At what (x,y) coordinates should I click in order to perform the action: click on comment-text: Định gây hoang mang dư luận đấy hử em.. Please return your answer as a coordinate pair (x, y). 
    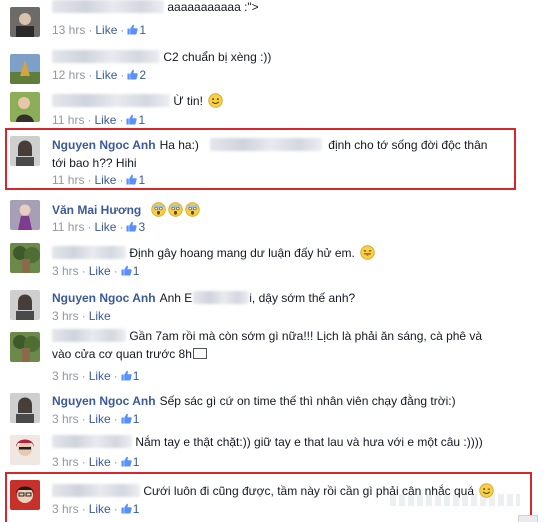
    Looking at the image, I should click on (242, 253).